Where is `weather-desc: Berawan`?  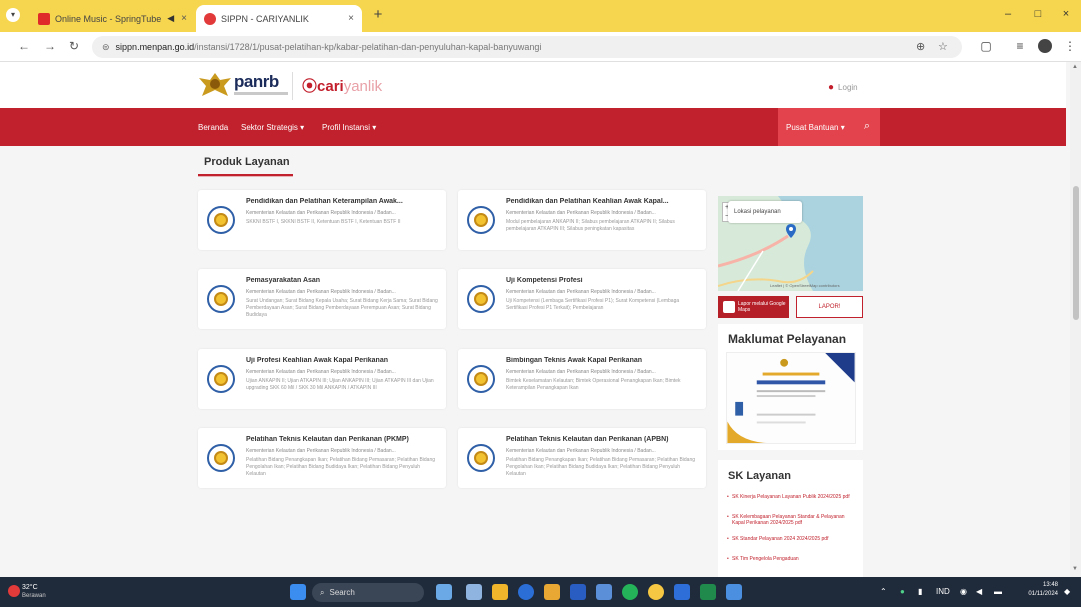
weather-desc: Berawan is located at coordinates (34, 596).